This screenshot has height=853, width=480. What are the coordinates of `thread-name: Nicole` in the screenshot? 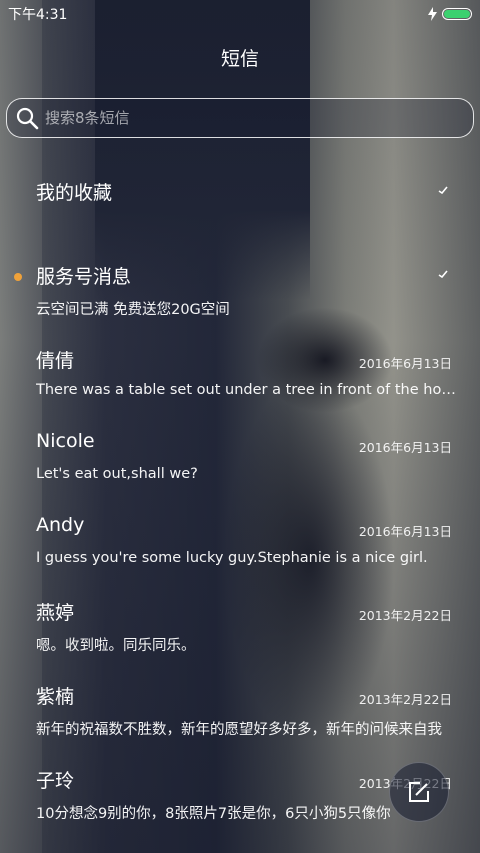 It's located at (65, 441).